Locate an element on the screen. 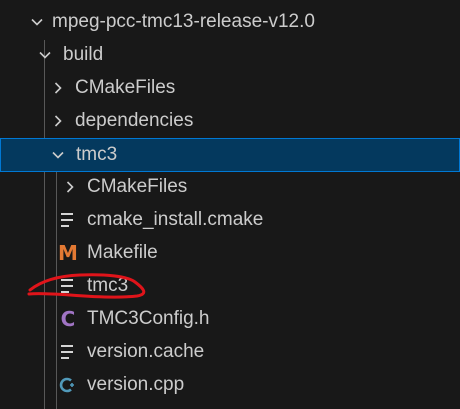  tree-item-version-cpp: version.cpp is located at coordinates (230, 385).